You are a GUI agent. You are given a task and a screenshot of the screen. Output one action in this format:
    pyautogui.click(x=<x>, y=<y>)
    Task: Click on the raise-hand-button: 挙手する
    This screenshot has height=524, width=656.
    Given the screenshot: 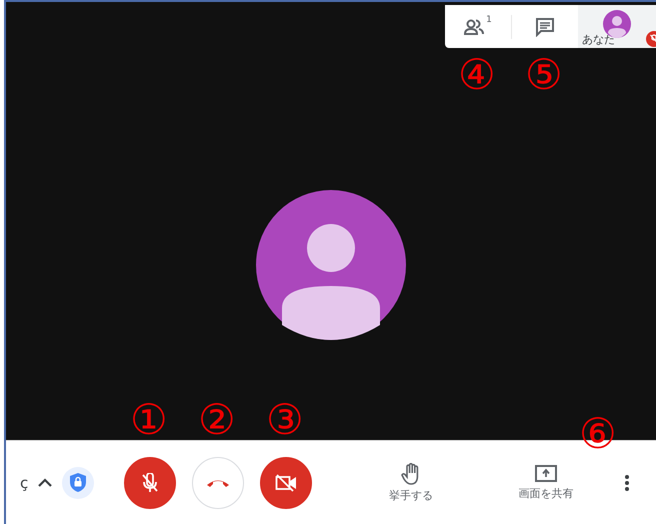 What is the action you would take?
    pyautogui.click(x=411, y=482)
    